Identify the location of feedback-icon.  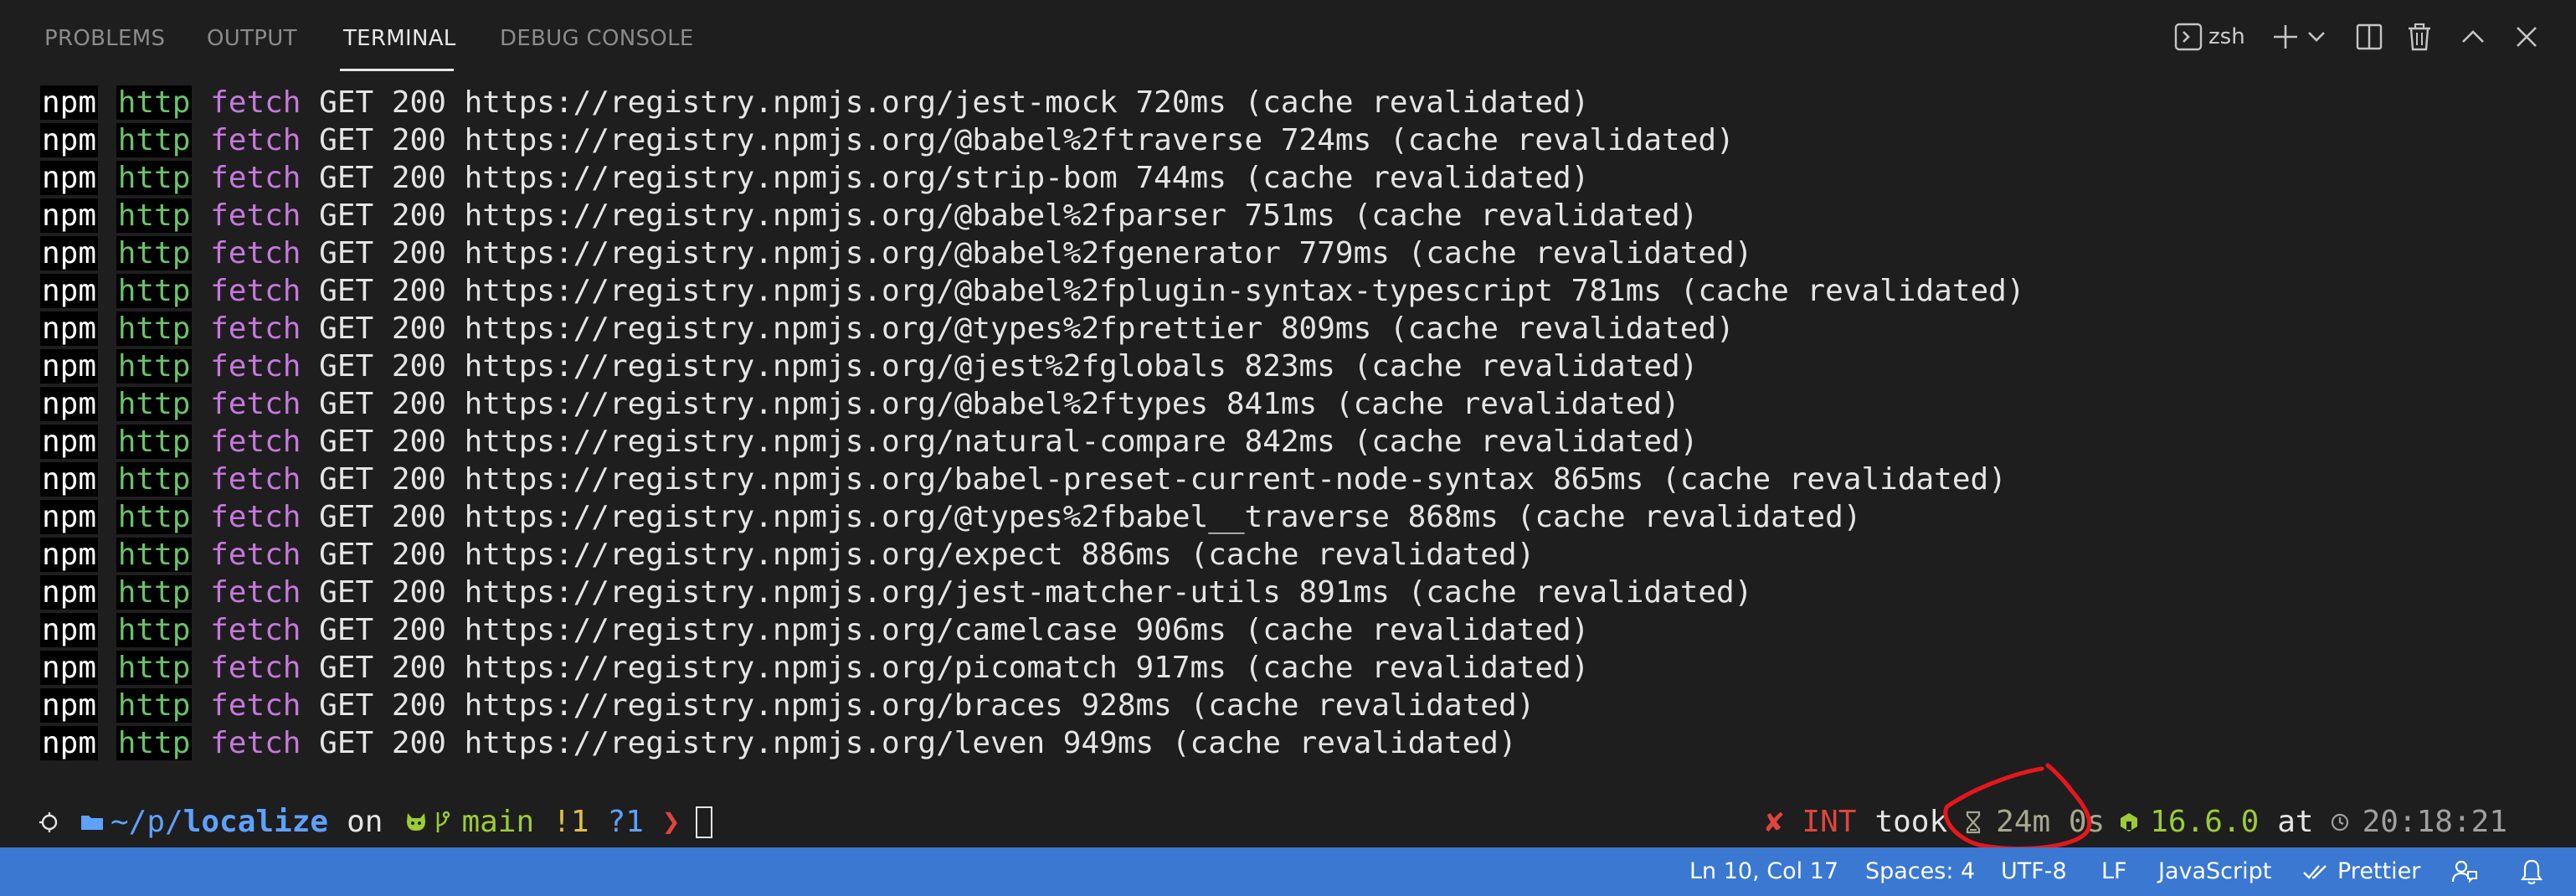
(2464, 871).